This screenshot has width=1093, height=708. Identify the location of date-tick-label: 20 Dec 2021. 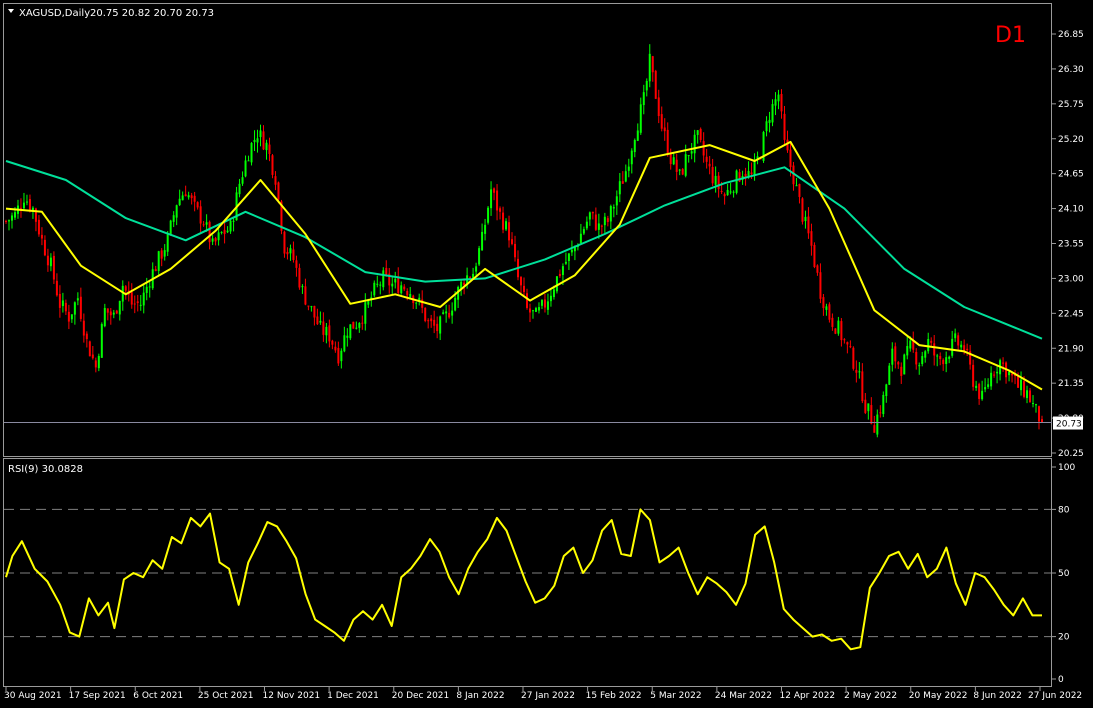
(421, 696).